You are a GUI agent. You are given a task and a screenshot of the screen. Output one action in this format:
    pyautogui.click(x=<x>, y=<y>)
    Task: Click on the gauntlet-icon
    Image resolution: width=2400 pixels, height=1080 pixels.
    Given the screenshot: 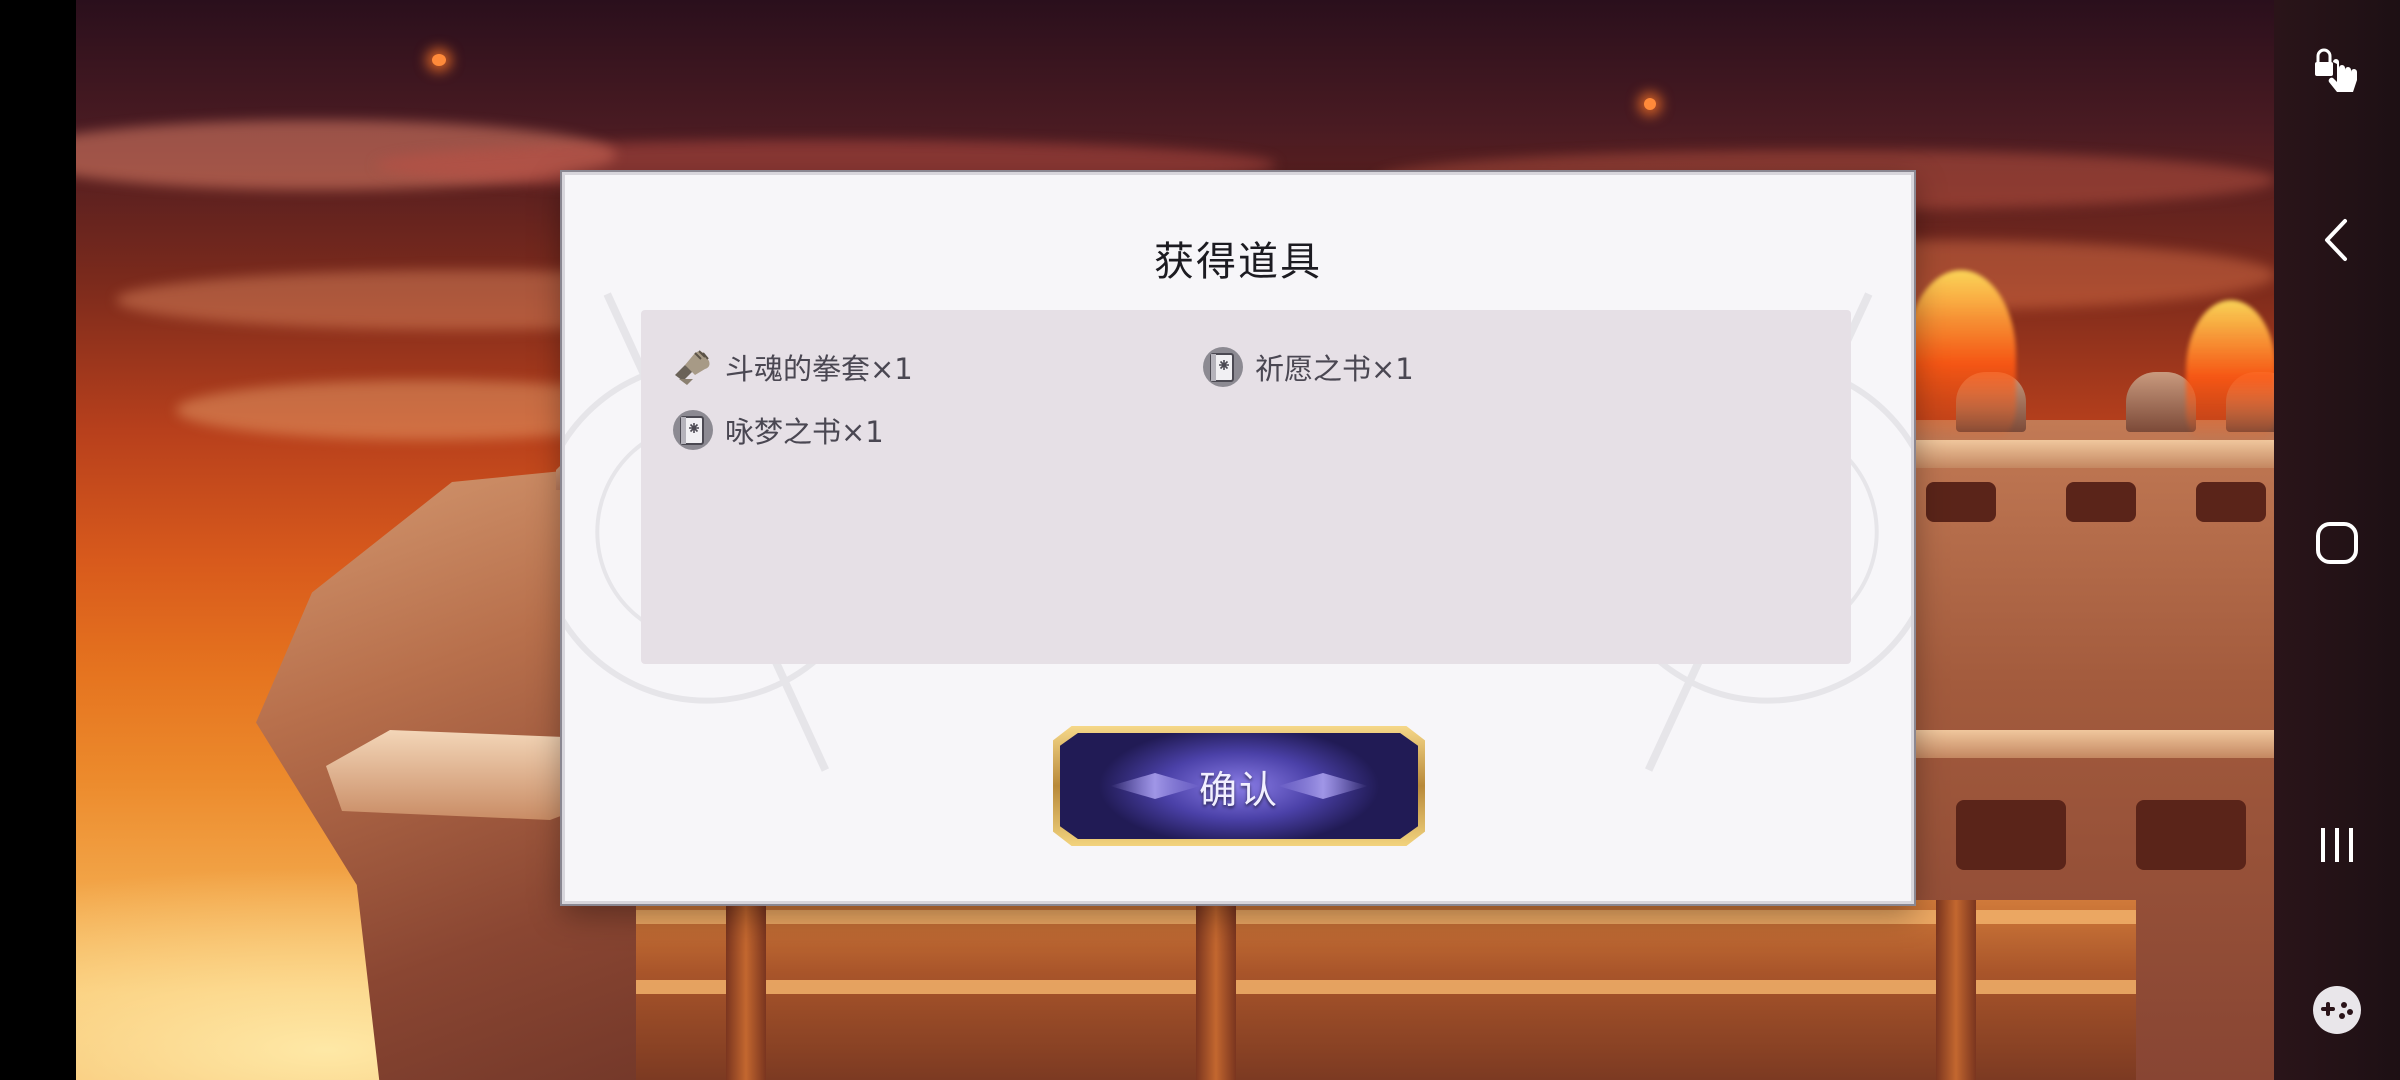 What is the action you would take?
    pyautogui.click(x=693, y=367)
    